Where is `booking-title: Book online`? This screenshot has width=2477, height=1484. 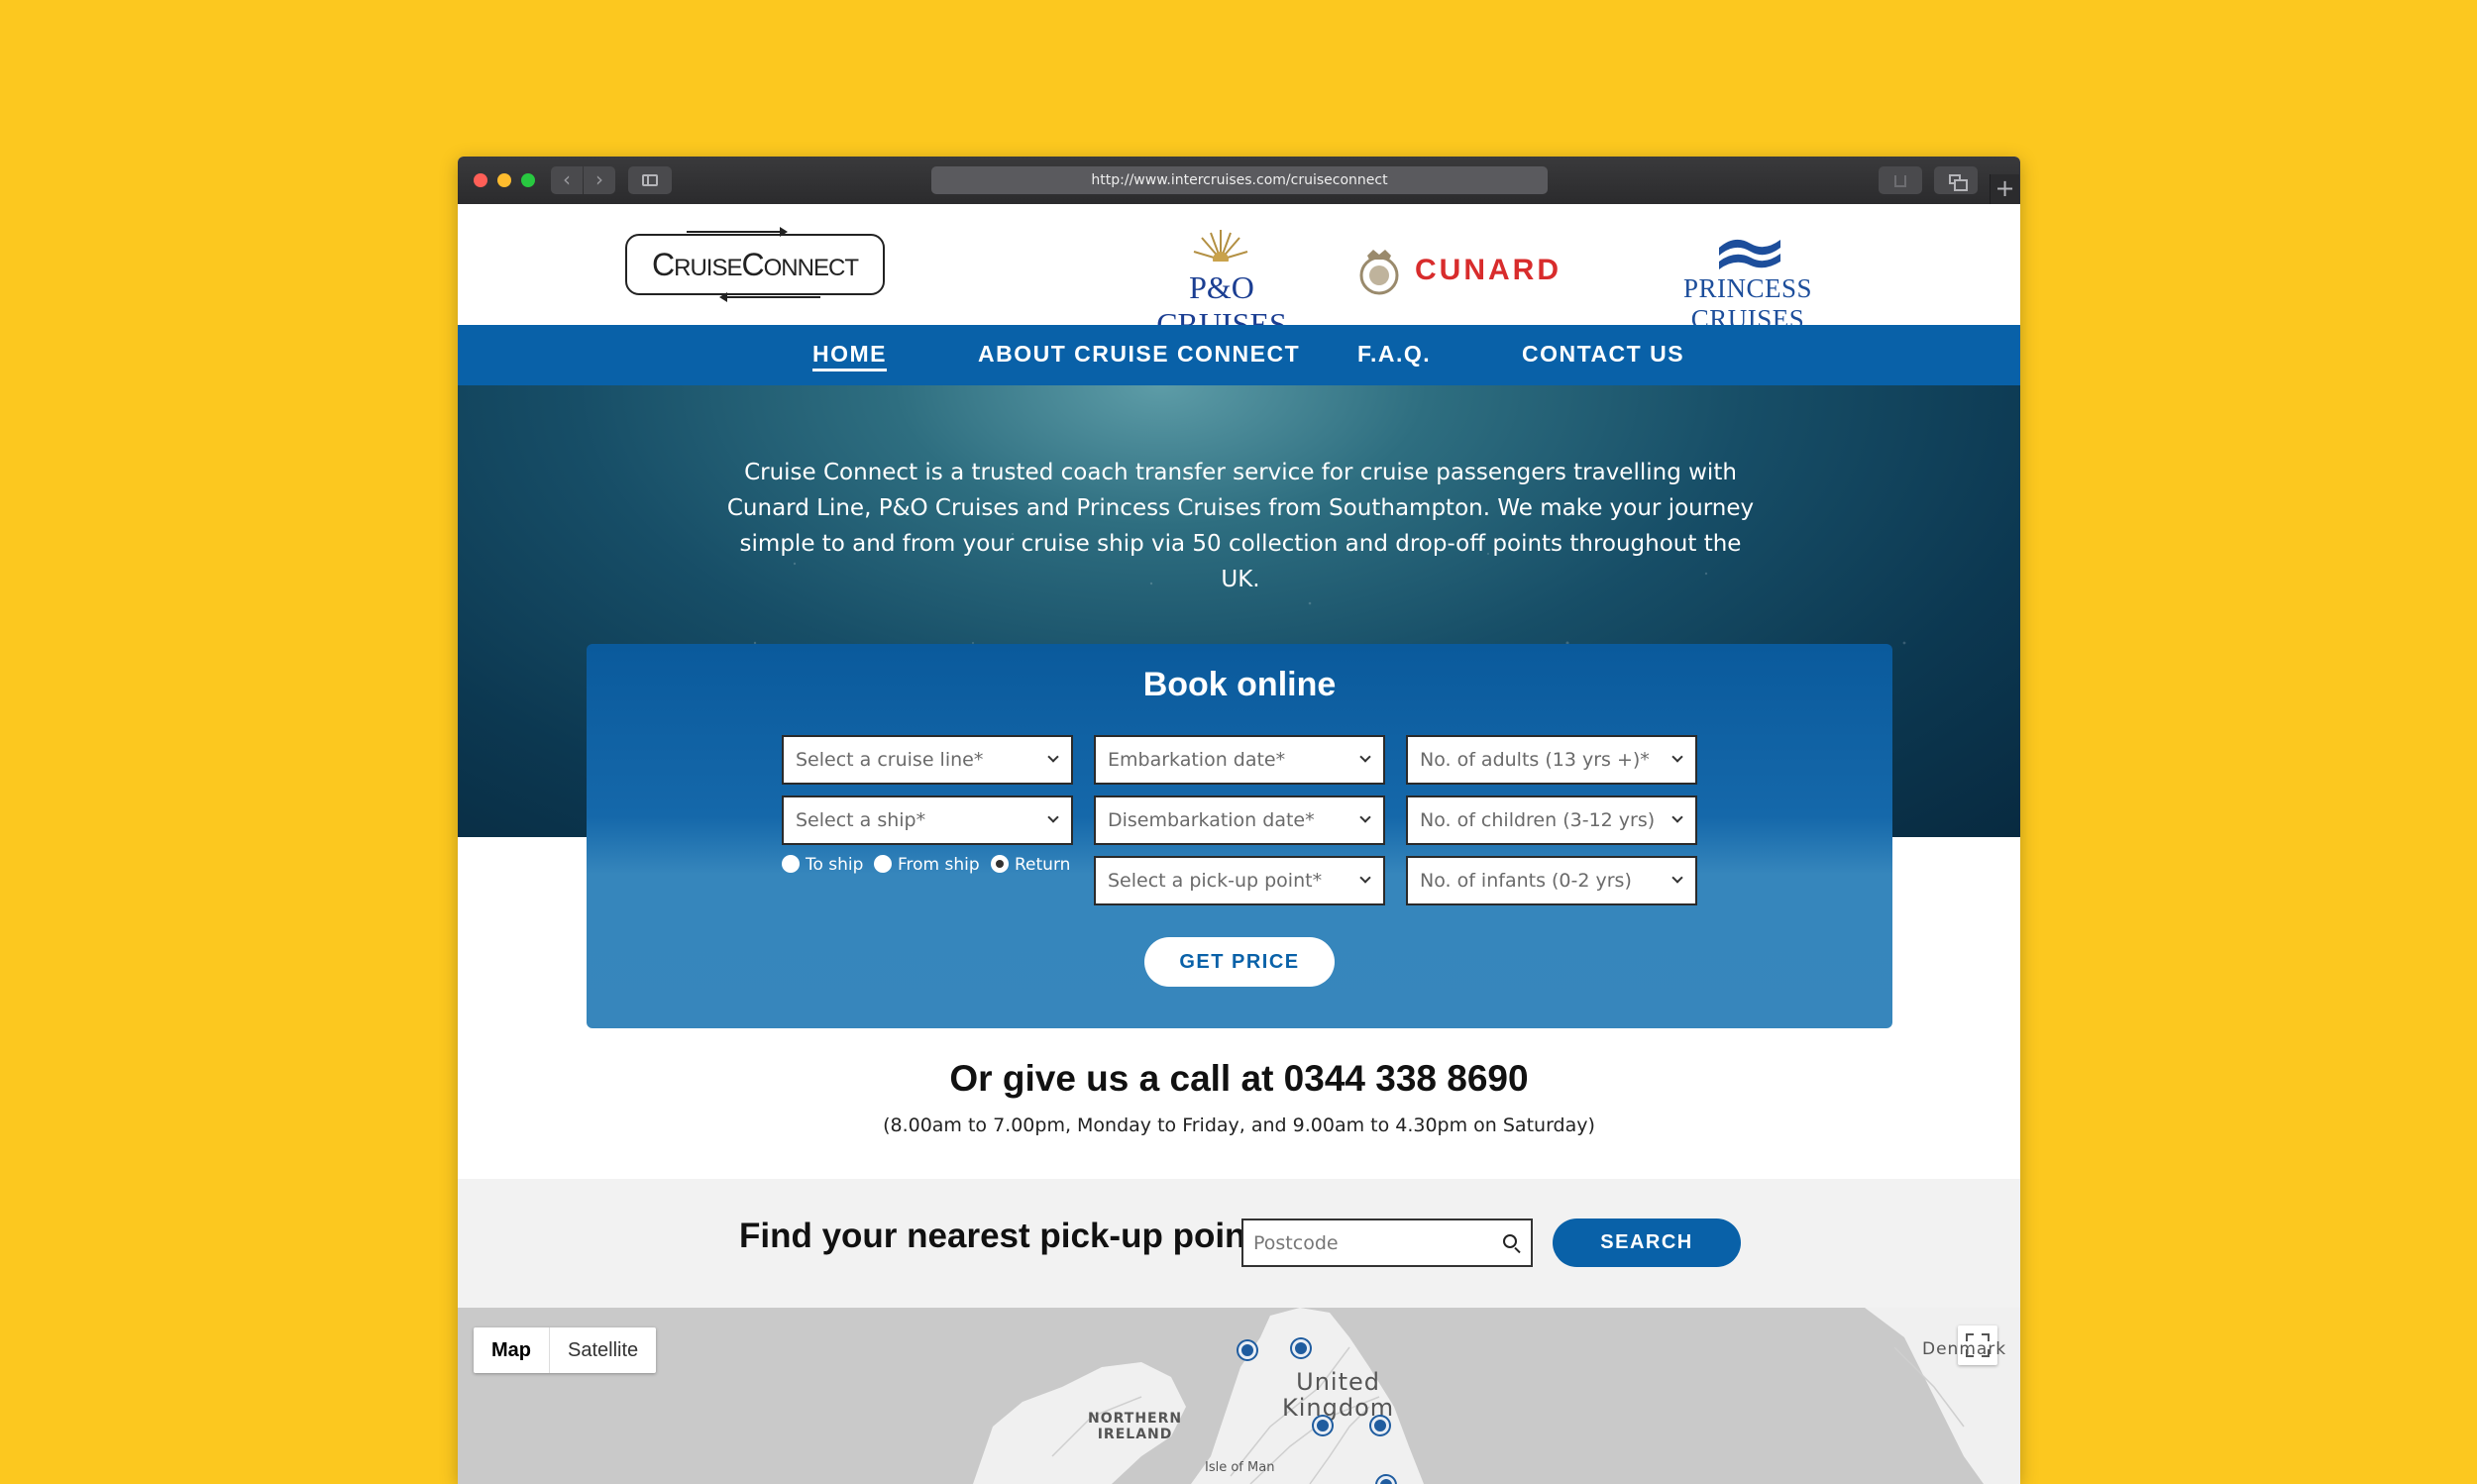
booking-title: Book online is located at coordinates (1239, 685).